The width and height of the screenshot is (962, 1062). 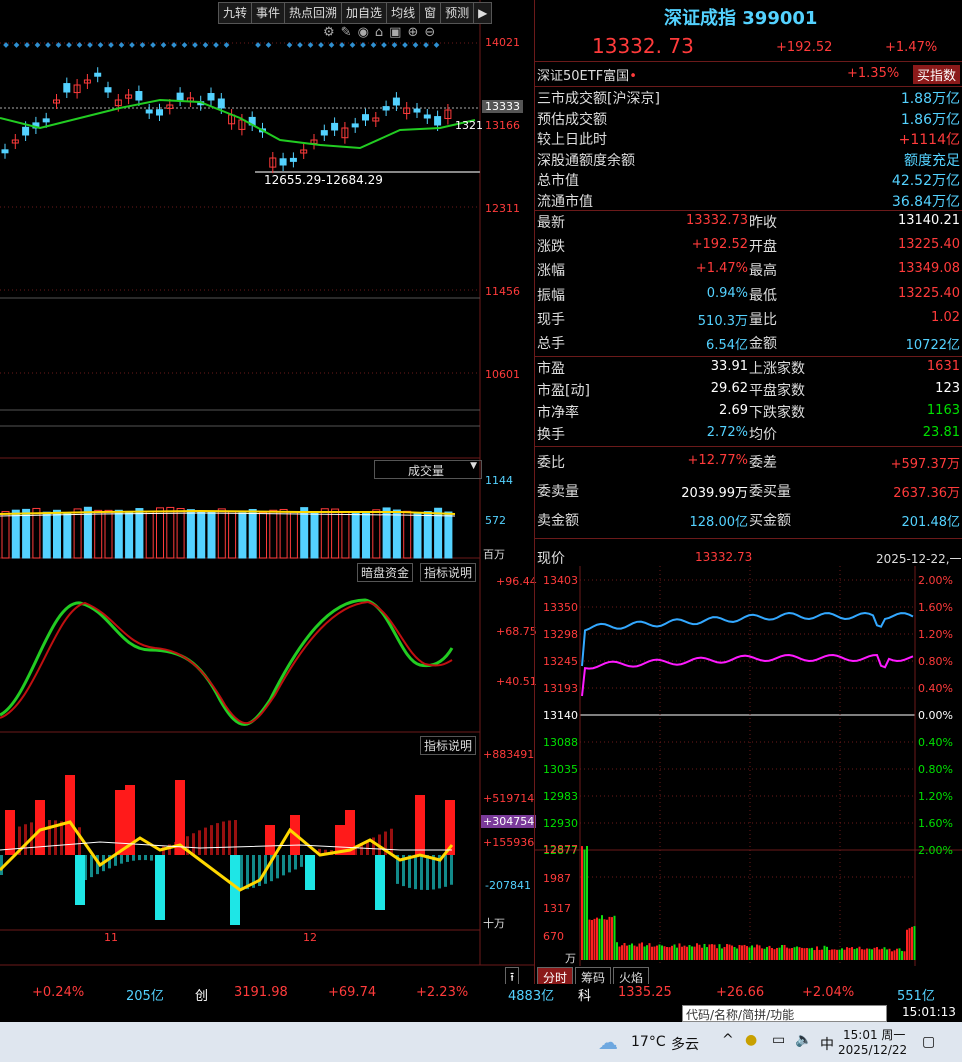 What do you see at coordinates (648, 1042) in the screenshot?
I see `weather-temp: 17°C` at bounding box center [648, 1042].